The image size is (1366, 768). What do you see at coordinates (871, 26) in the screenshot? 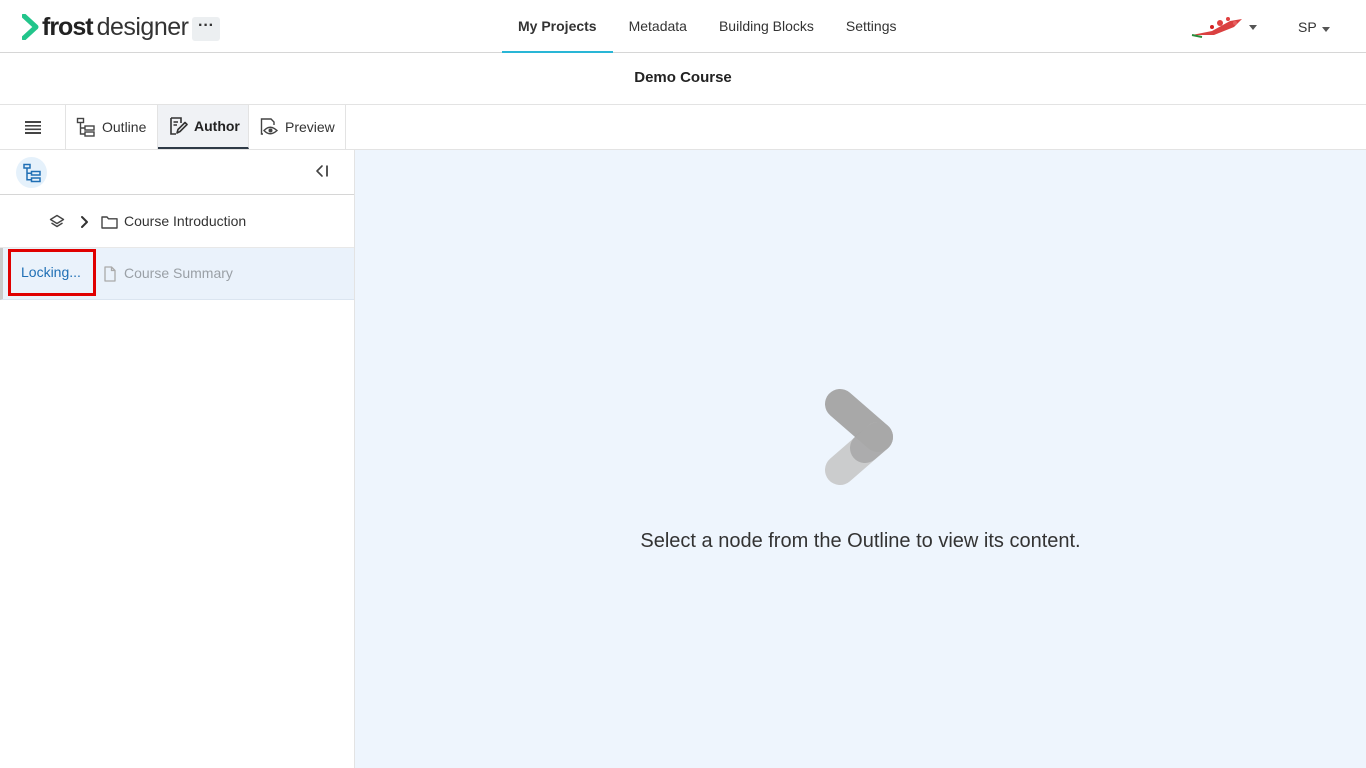
I see `nav-settings: Settings` at bounding box center [871, 26].